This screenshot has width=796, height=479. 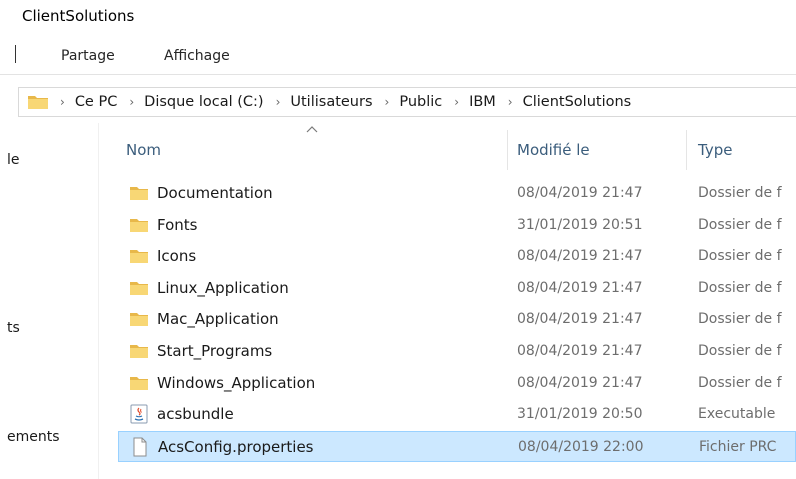 What do you see at coordinates (457, 414) in the screenshot?
I see `file-row: acsbundle 31/01/2019 20:50 Executable` at bounding box center [457, 414].